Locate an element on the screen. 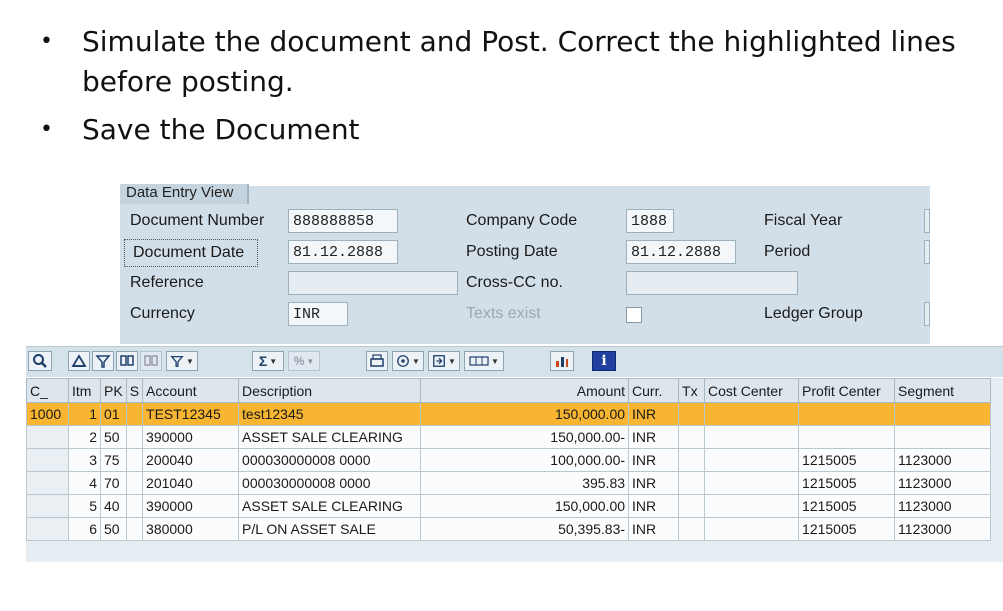  document-date-field: 81.12.2888 is located at coordinates (343, 252).